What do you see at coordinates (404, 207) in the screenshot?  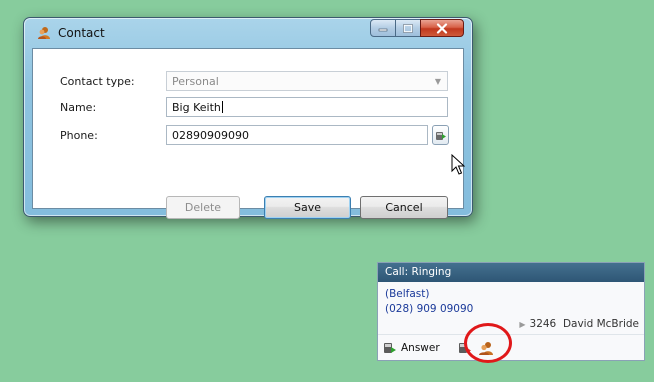 I see `cancel-button: Cancel` at bounding box center [404, 207].